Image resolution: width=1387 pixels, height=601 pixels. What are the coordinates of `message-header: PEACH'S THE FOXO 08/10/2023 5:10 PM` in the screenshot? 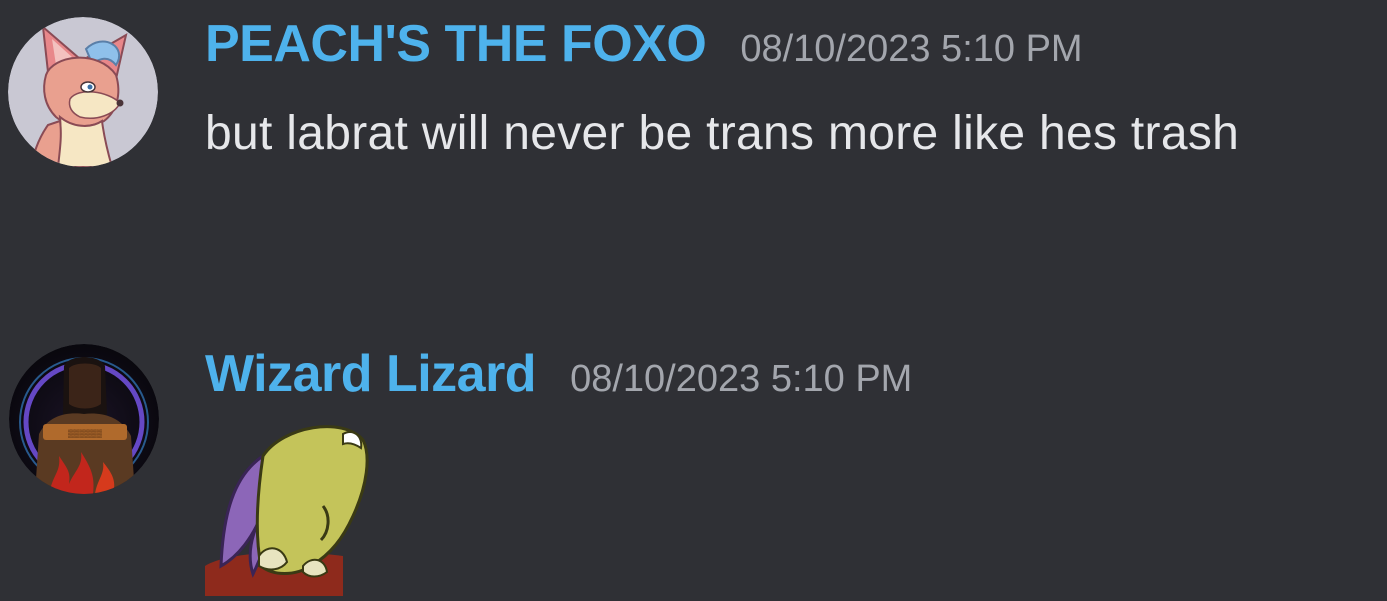 It's located at (644, 44).